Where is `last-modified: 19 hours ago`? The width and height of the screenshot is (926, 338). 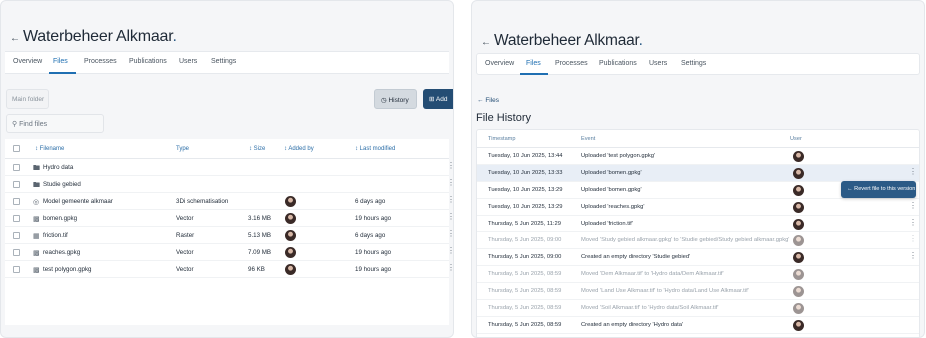
last-modified: 19 hours ago is located at coordinates (373, 269).